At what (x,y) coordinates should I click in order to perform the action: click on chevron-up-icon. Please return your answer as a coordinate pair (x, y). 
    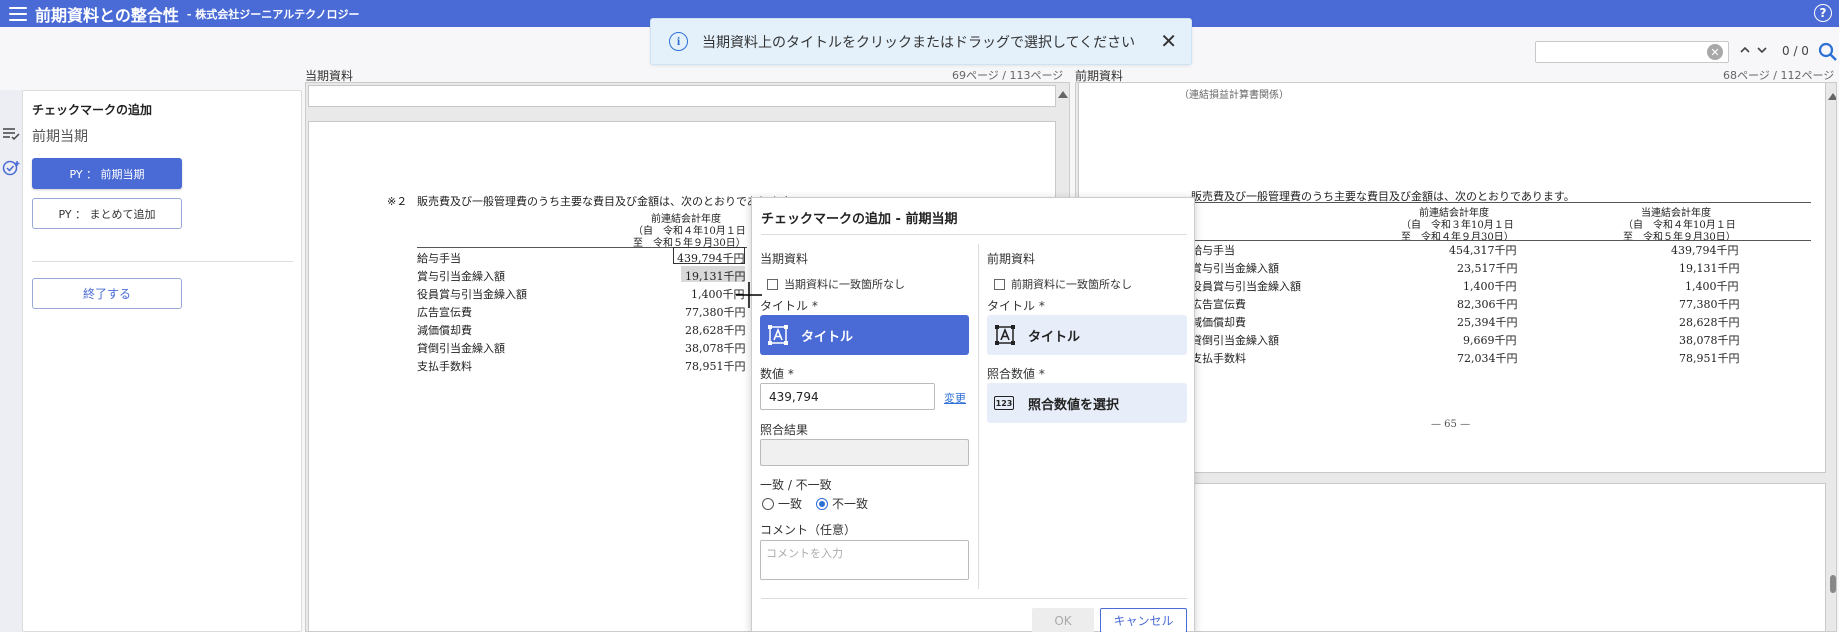
    Looking at the image, I should click on (1745, 50).